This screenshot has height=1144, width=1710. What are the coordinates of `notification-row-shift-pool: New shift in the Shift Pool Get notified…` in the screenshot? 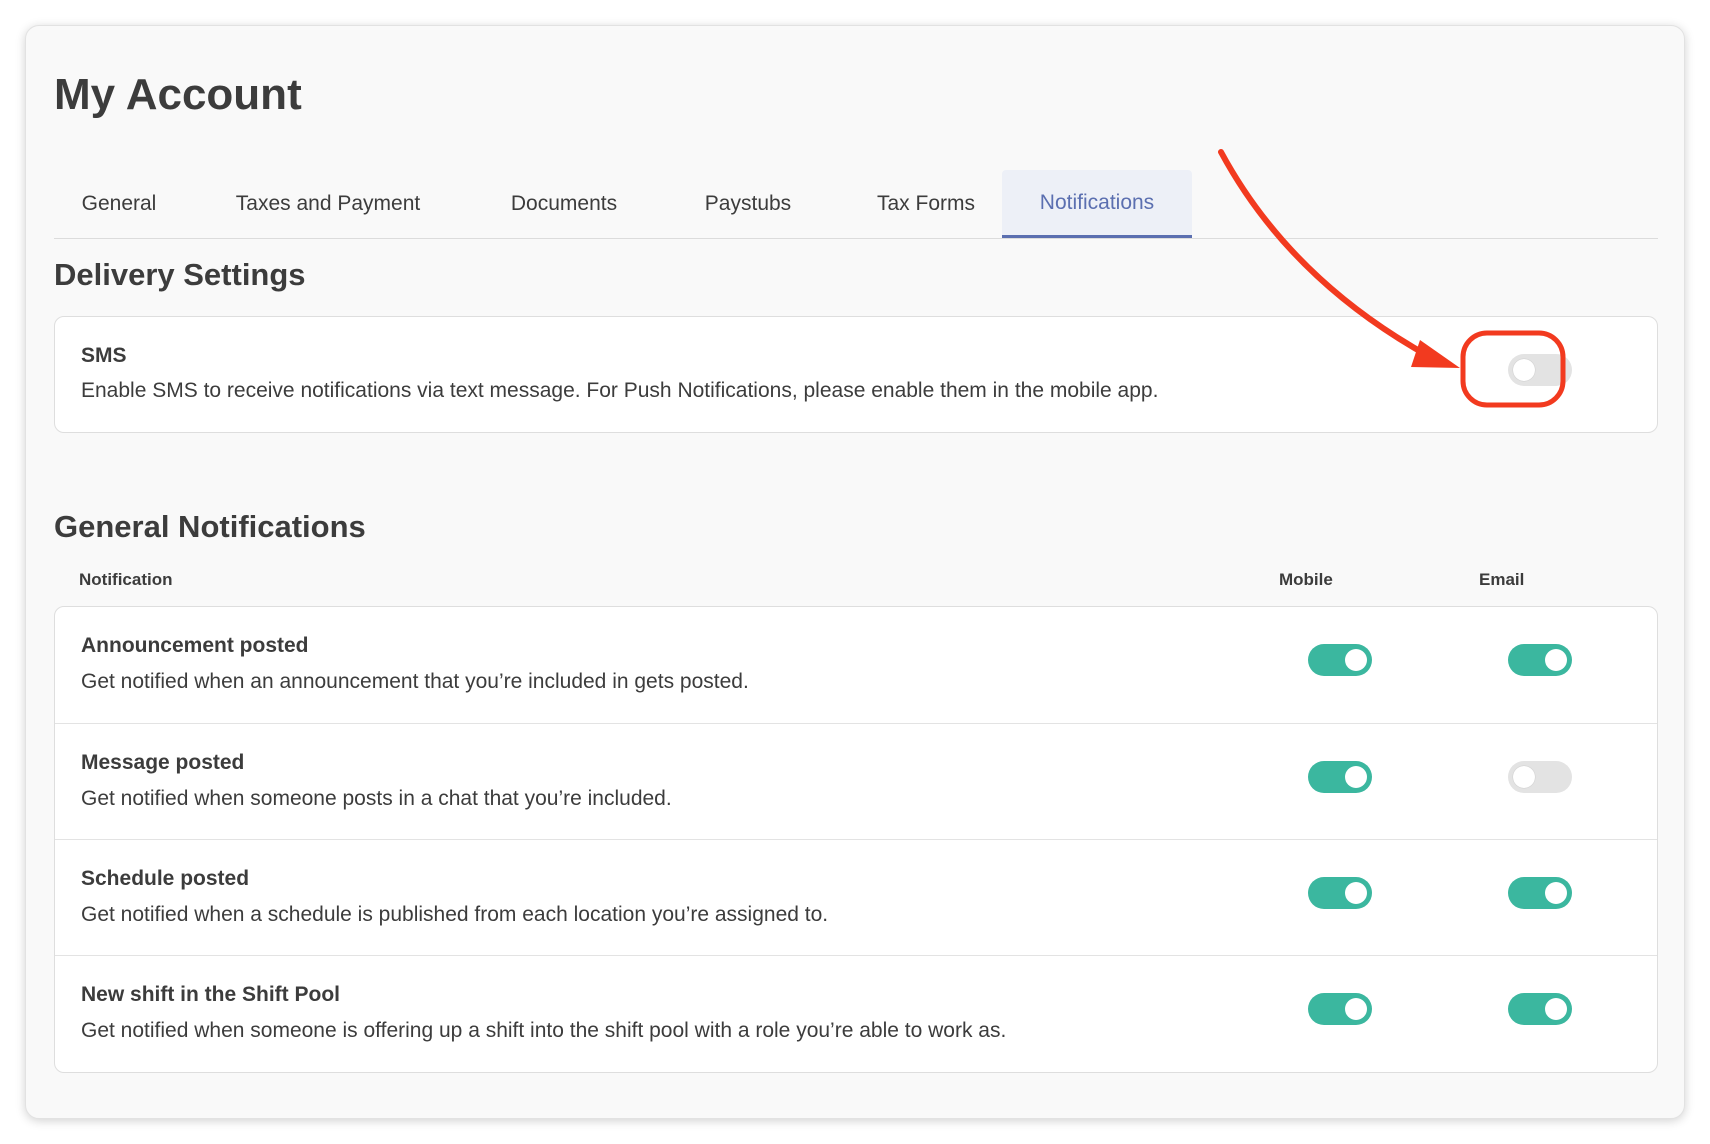 It's located at (856, 1013).